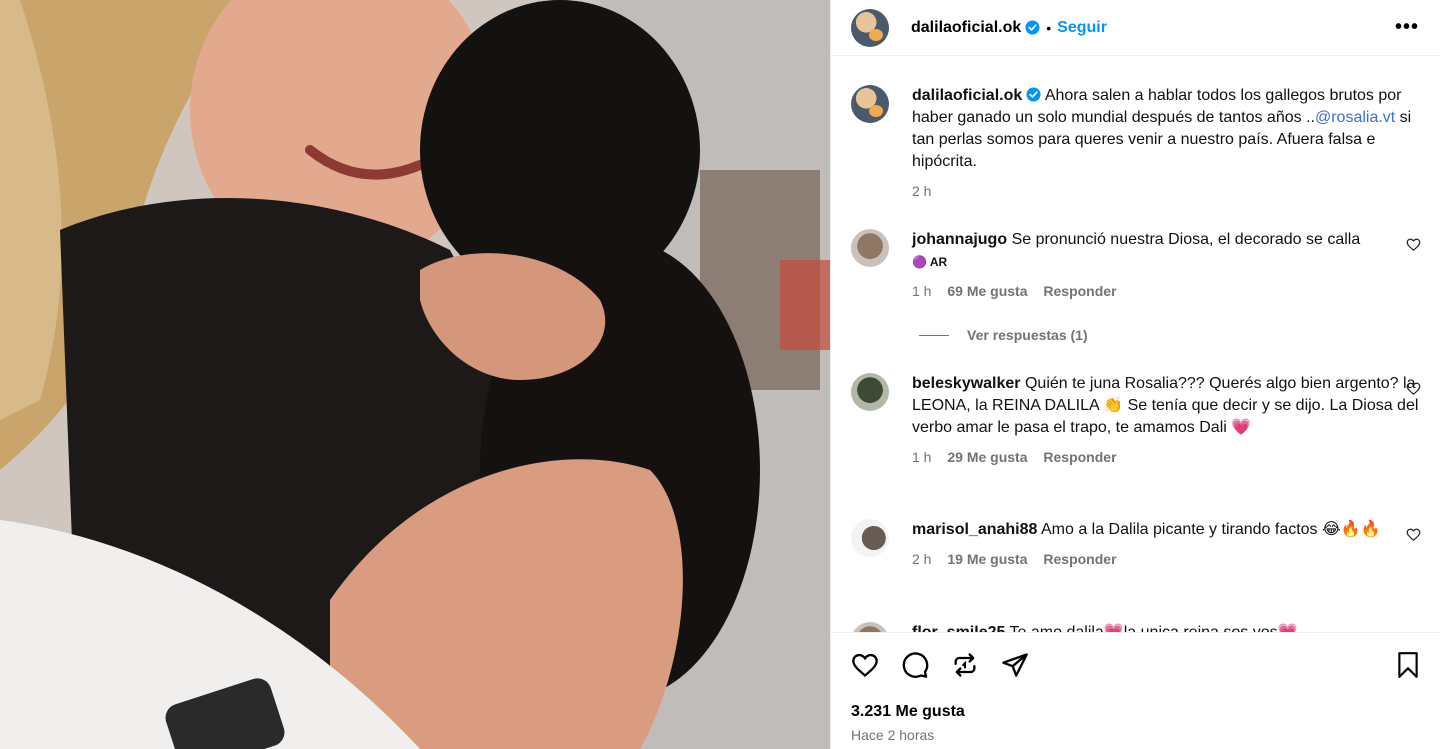  What do you see at coordinates (1166, 291) in the screenshot?
I see `comment-meta: 1 h 69 Me gusta Responder` at bounding box center [1166, 291].